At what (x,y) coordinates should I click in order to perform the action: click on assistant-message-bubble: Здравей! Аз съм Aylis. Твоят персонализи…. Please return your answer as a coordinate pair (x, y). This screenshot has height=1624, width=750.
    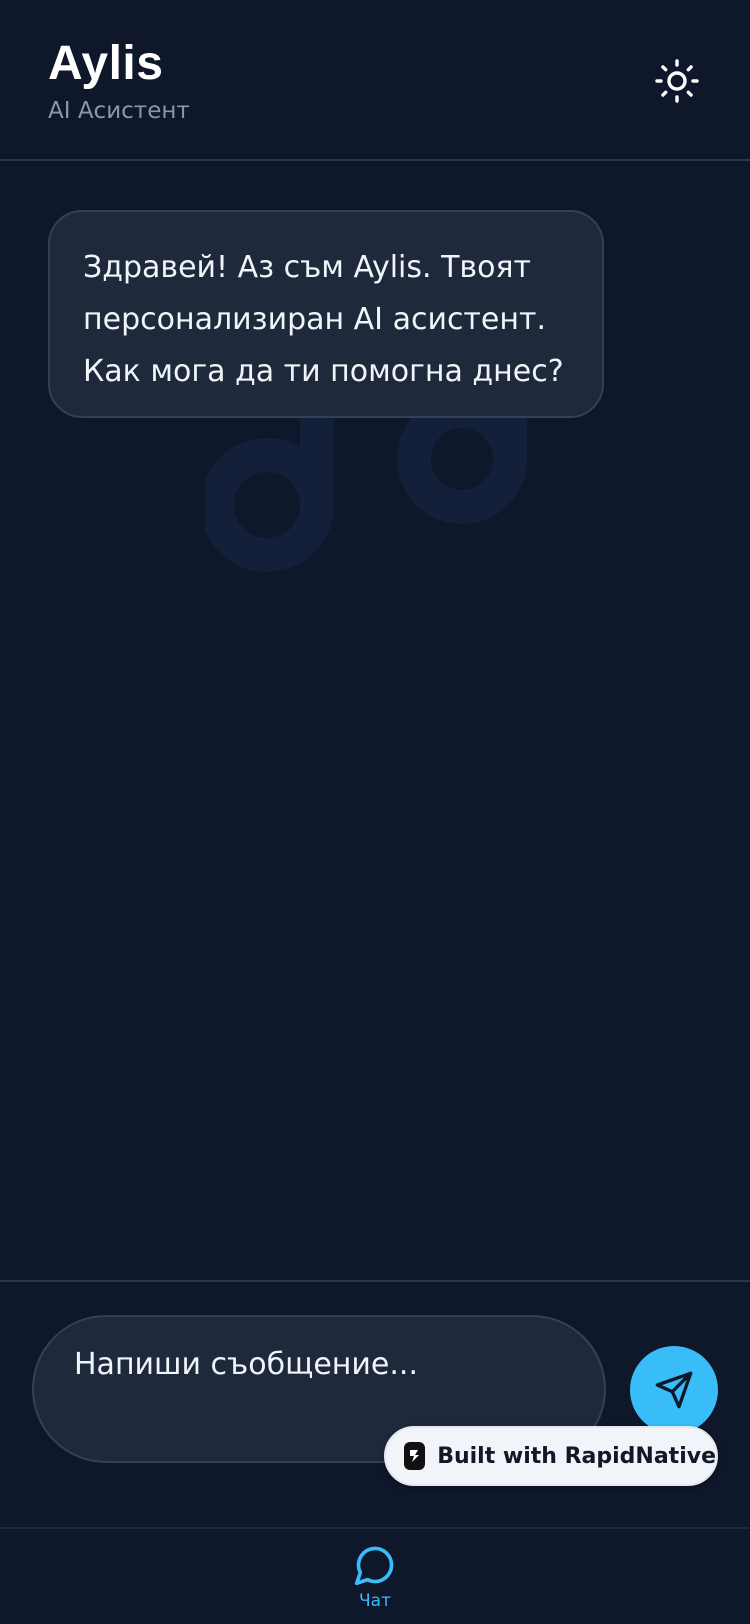
    Looking at the image, I should click on (326, 314).